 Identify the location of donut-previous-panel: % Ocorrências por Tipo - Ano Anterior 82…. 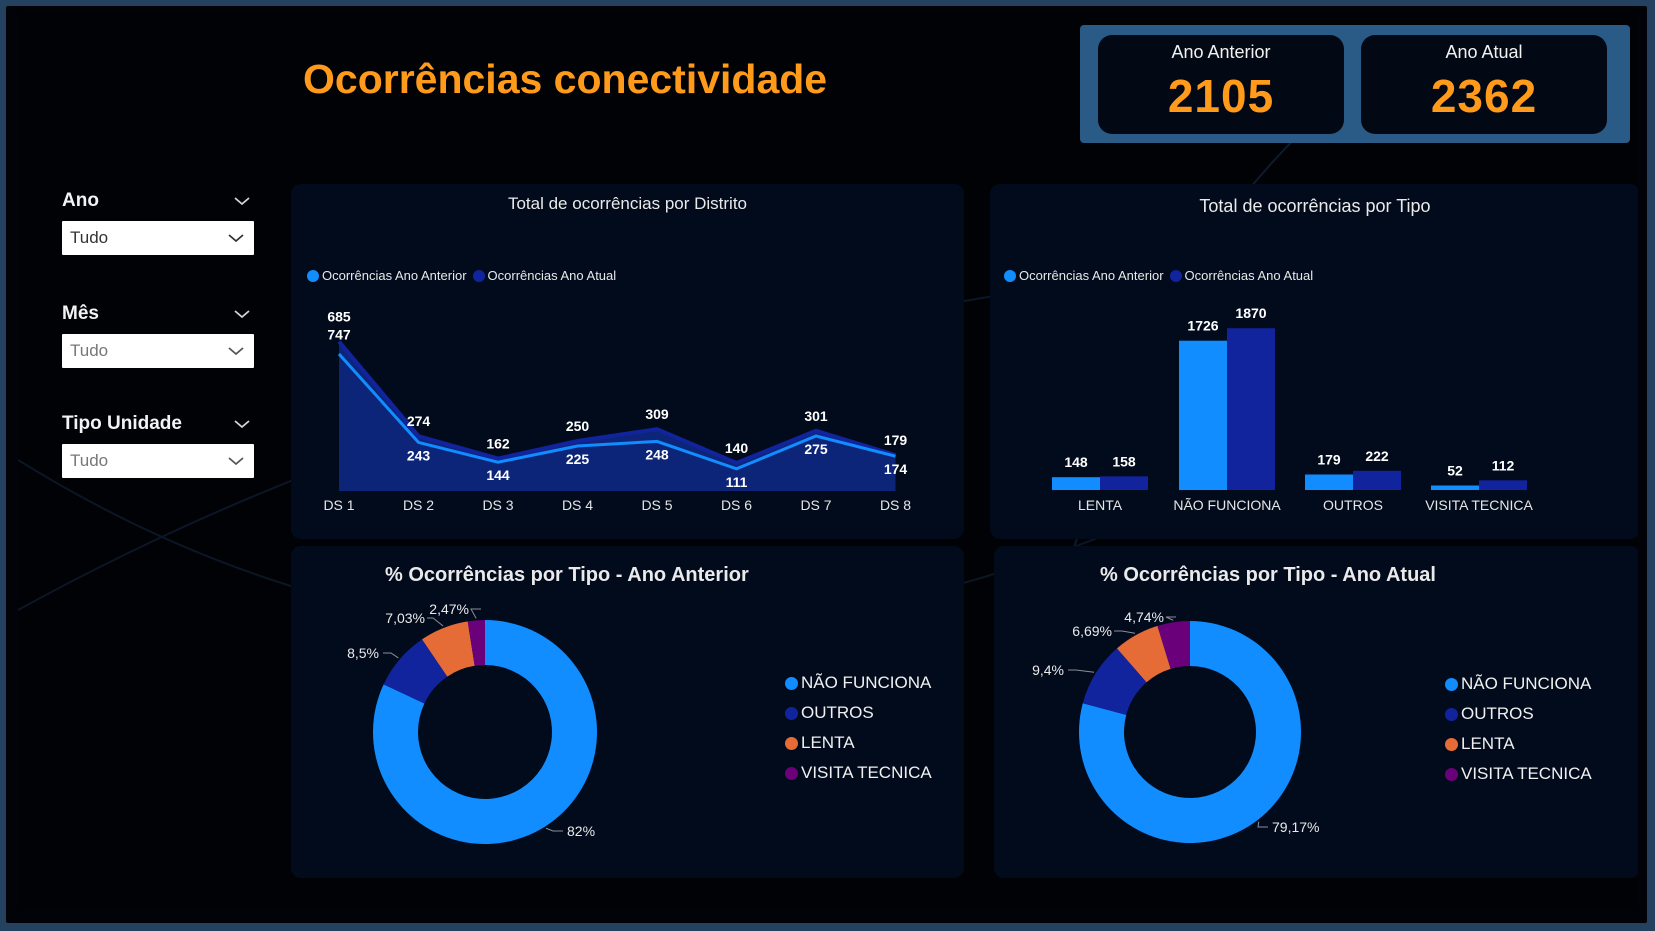
(627, 712).